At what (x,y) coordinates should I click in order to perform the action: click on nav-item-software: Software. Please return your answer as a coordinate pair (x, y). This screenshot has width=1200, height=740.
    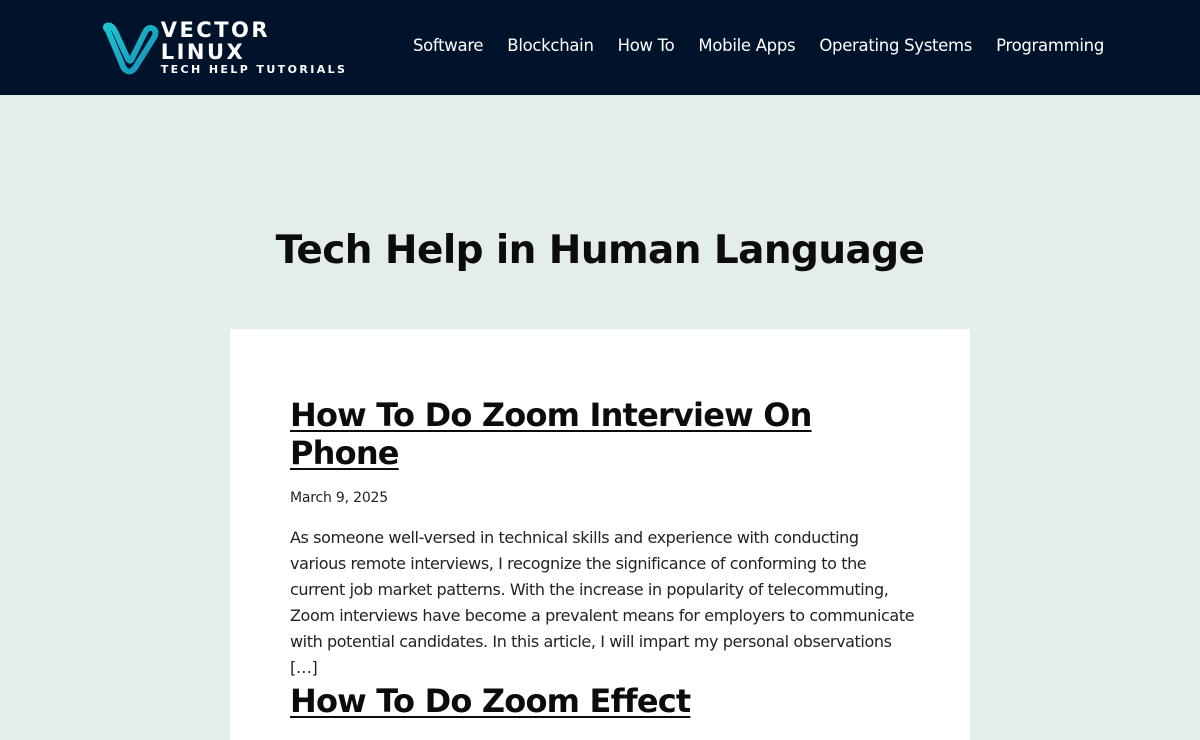
    Looking at the image, I should click on (448, 45).